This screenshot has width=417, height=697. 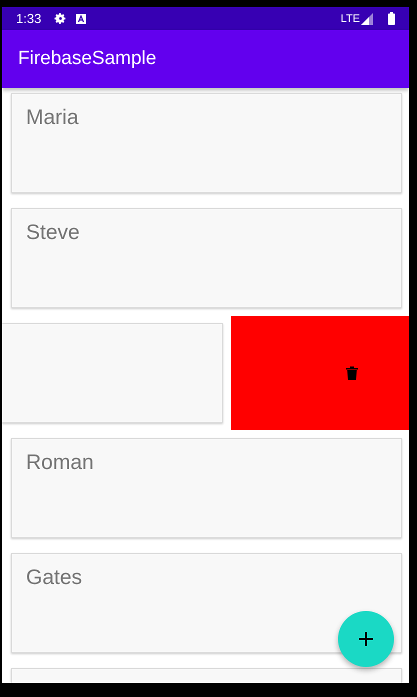 I want to click on status-time: 1:33, so click(x=29, y=18).